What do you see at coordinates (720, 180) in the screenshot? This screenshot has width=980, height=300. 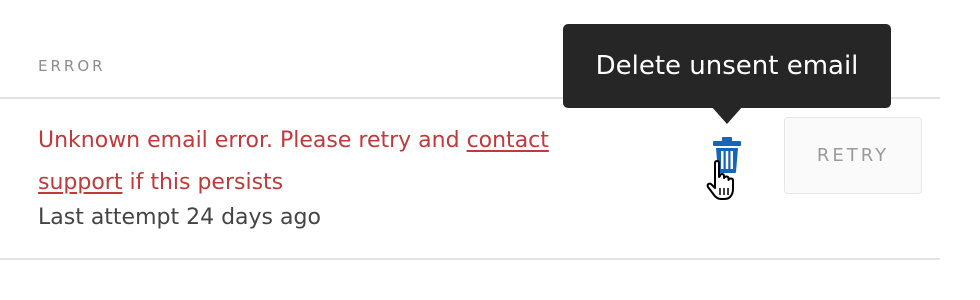 I see `hand-pointer-cursor` at bounding box center [720, 180].